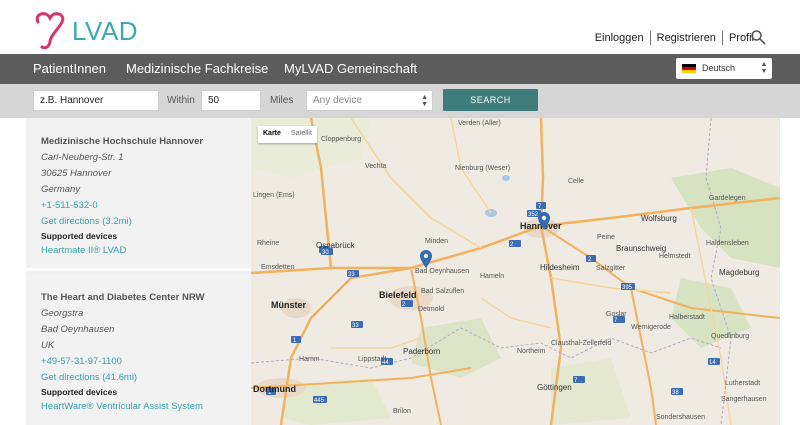 Image resolution: width=800 pixels, height=425 pixels. Describe the element at coordinates (325, 253) in the screenshot. I see `svg-text: 30` at that location.